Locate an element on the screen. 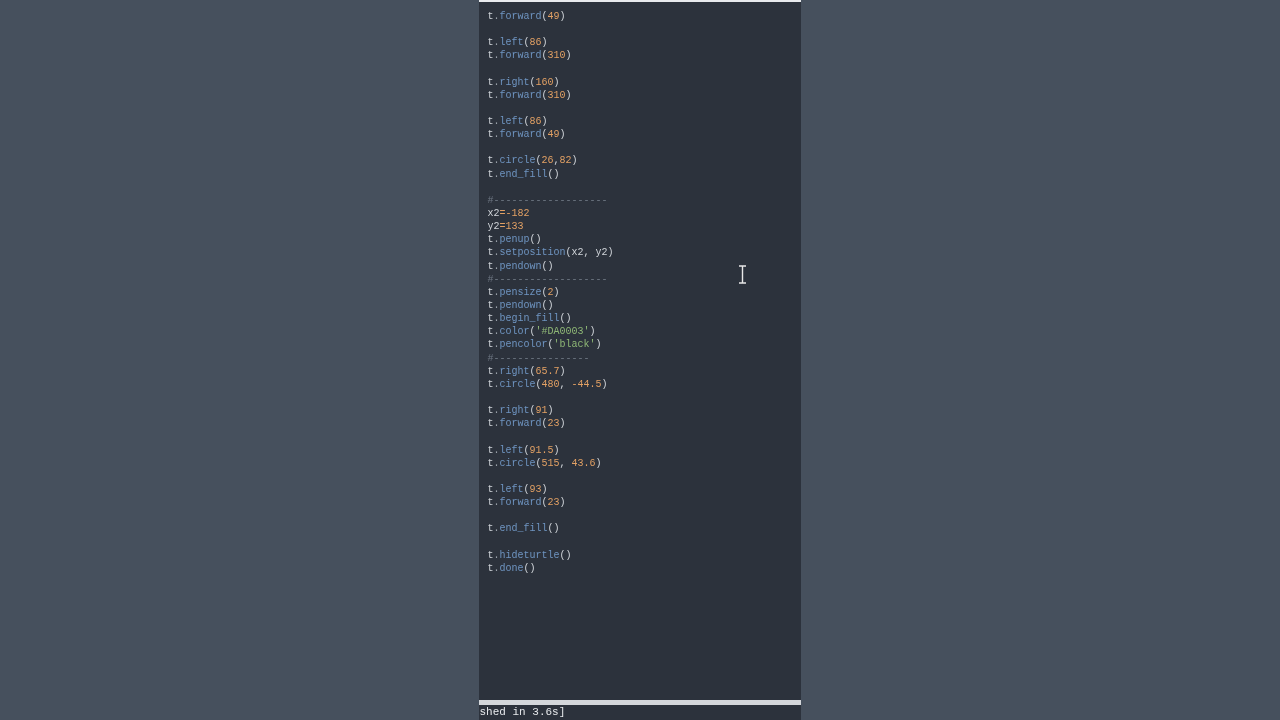 This screenshot has width=1280, height=720. text-cursor-icon is located at coordinates (742, 274).